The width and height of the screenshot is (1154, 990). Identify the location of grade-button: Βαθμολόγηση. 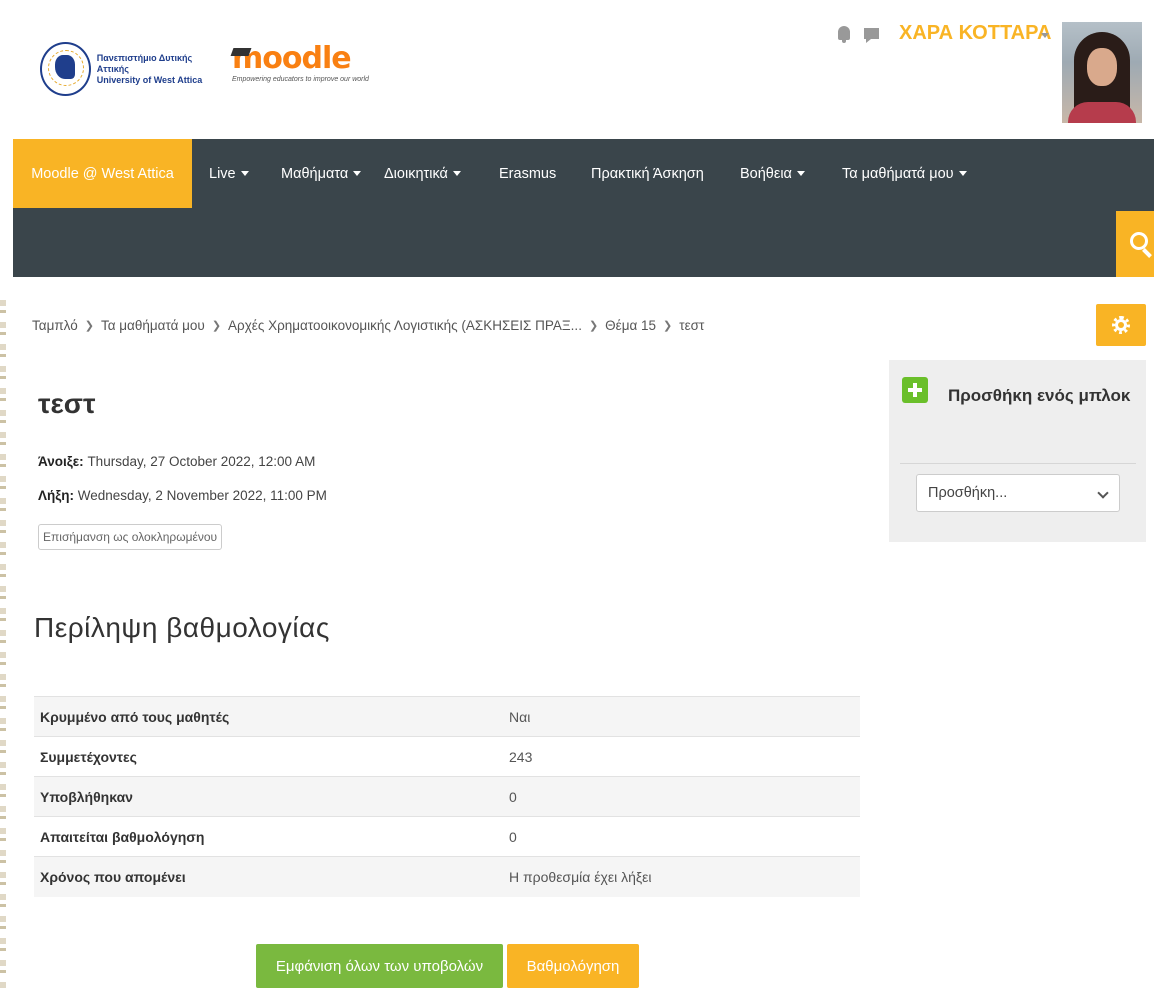
(573, 966).